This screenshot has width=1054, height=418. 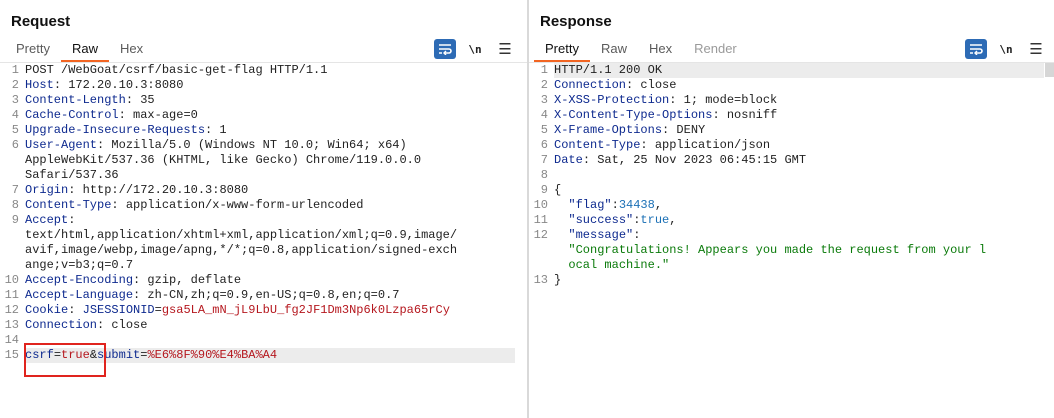 I want to click on json-value: 34438, so click(x=636, y=205).